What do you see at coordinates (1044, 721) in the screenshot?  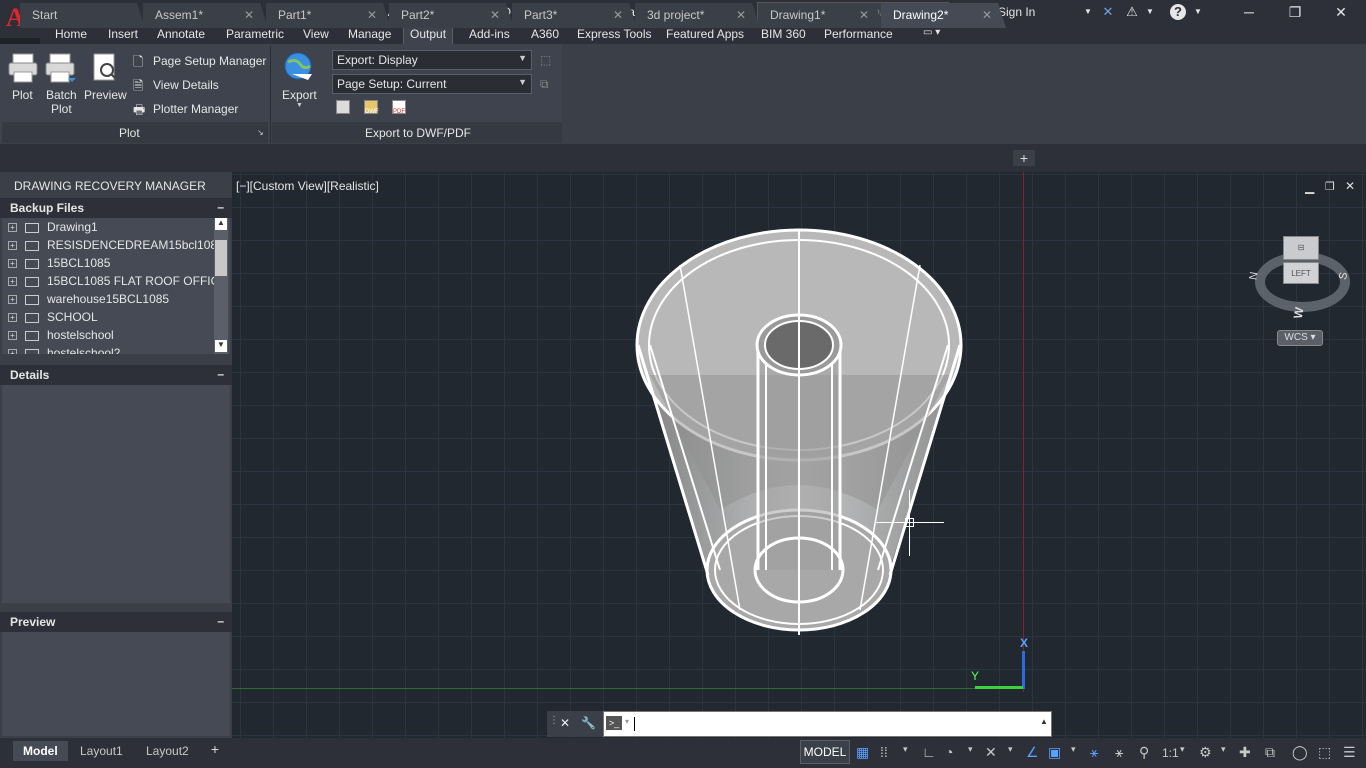 I see `command-history-icon: ▲` at bounding box center [1044, 721].